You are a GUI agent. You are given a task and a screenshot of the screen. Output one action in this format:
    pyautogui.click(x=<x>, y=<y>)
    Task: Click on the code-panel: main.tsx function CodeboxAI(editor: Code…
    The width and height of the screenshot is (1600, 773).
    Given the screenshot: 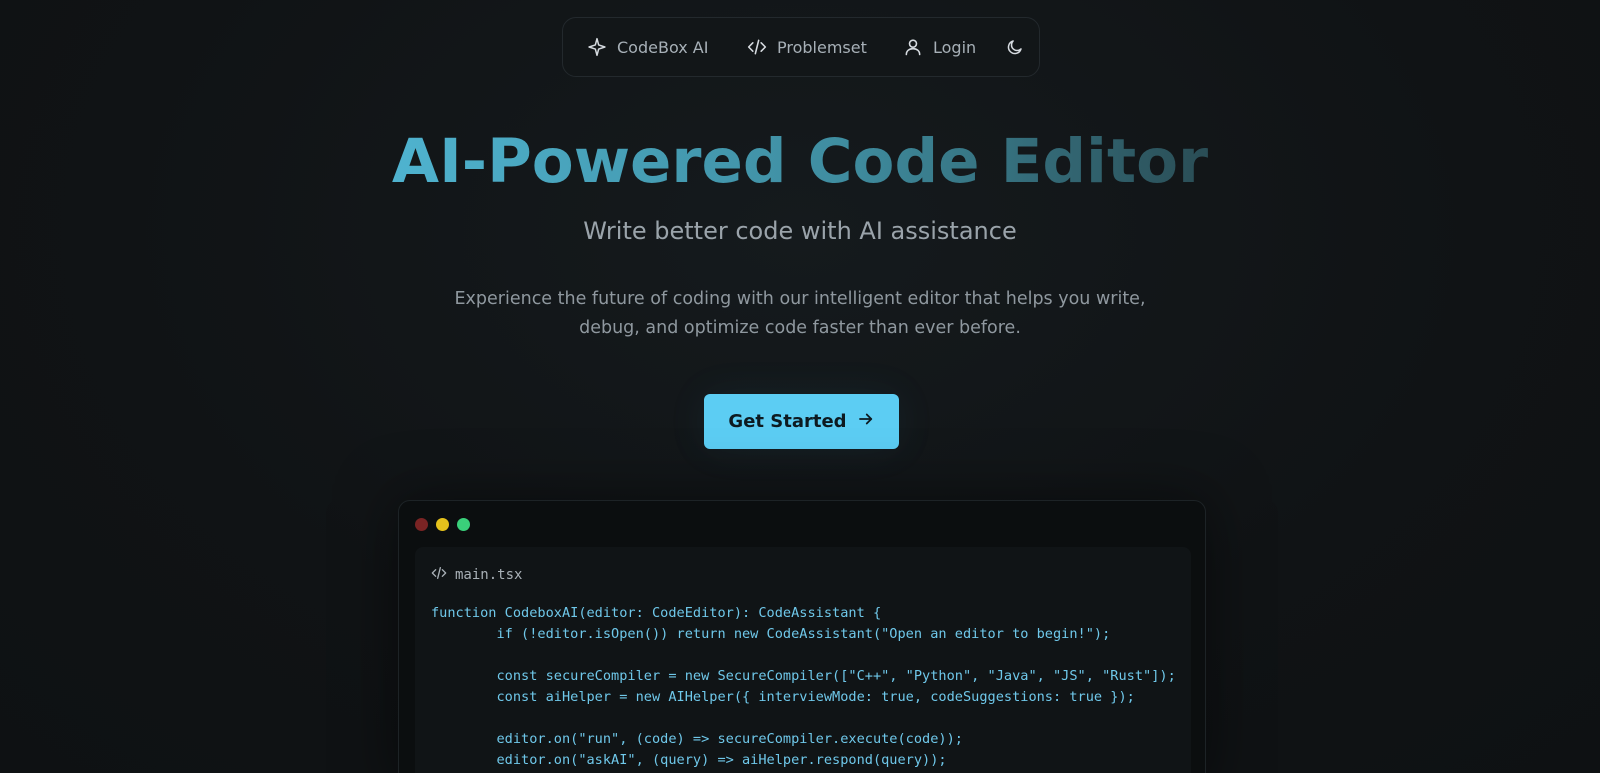 What is the action you would take?
    pyautogui.click(x=803, y=660)
    